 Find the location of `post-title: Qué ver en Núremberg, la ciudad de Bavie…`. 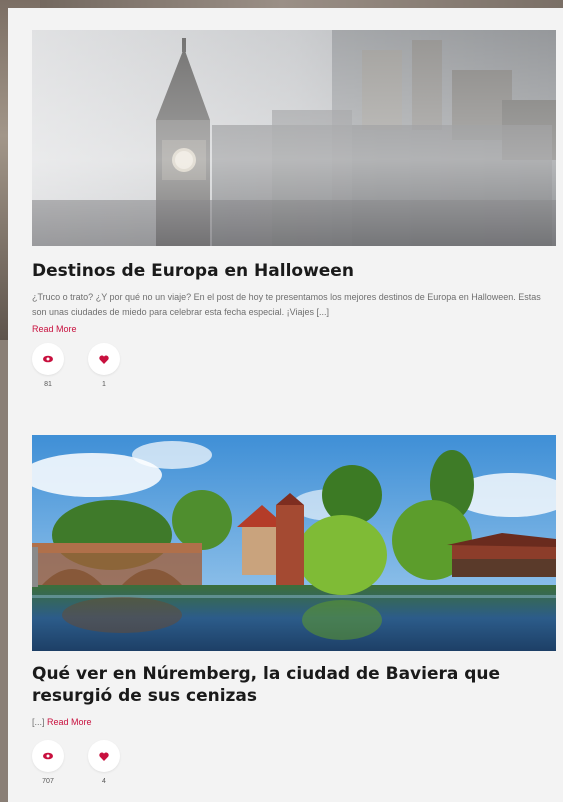

post-title: Qué ver en Núremberg, la ciudad de Bavie… is located at coordinates (294, 685).